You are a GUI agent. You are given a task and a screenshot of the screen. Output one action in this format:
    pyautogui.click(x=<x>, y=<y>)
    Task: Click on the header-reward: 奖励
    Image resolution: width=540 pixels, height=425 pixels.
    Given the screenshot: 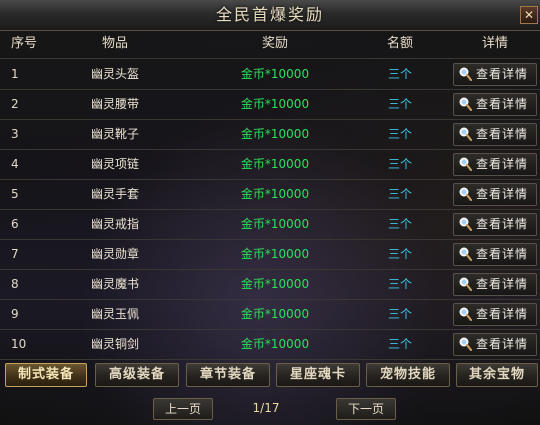 What is the action you would take?
    pyautogui.click(x=274, y=43)
    